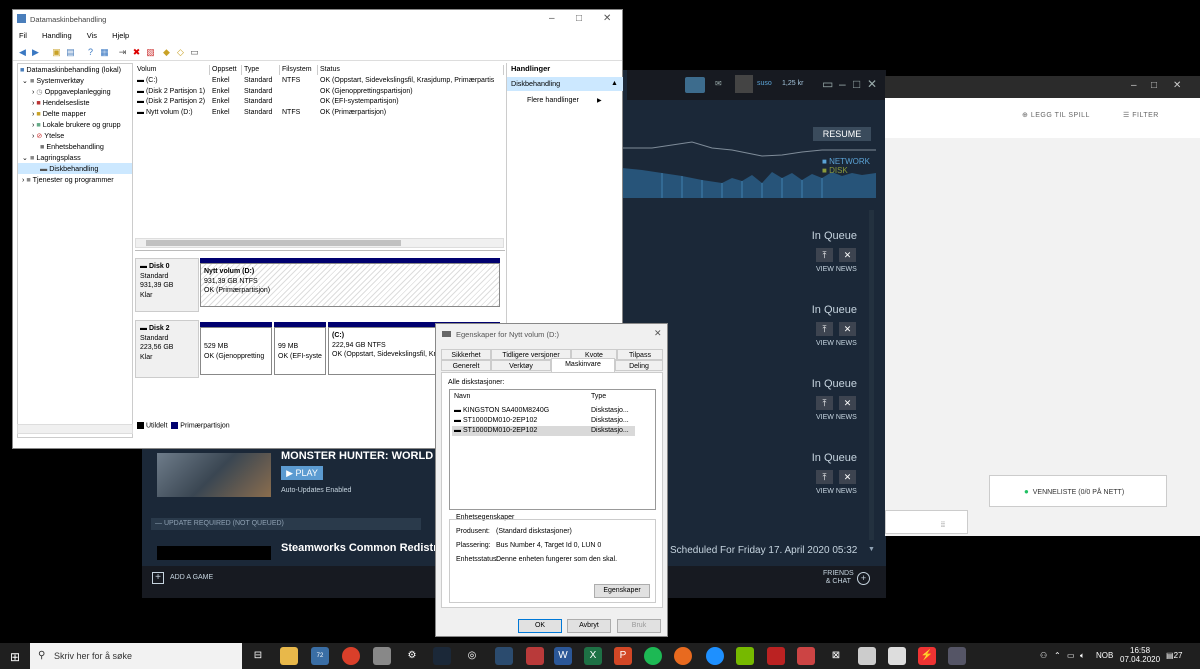 The image size is (1200, 669). I want to click on user-icon: ⚇, so click(1043, 655).